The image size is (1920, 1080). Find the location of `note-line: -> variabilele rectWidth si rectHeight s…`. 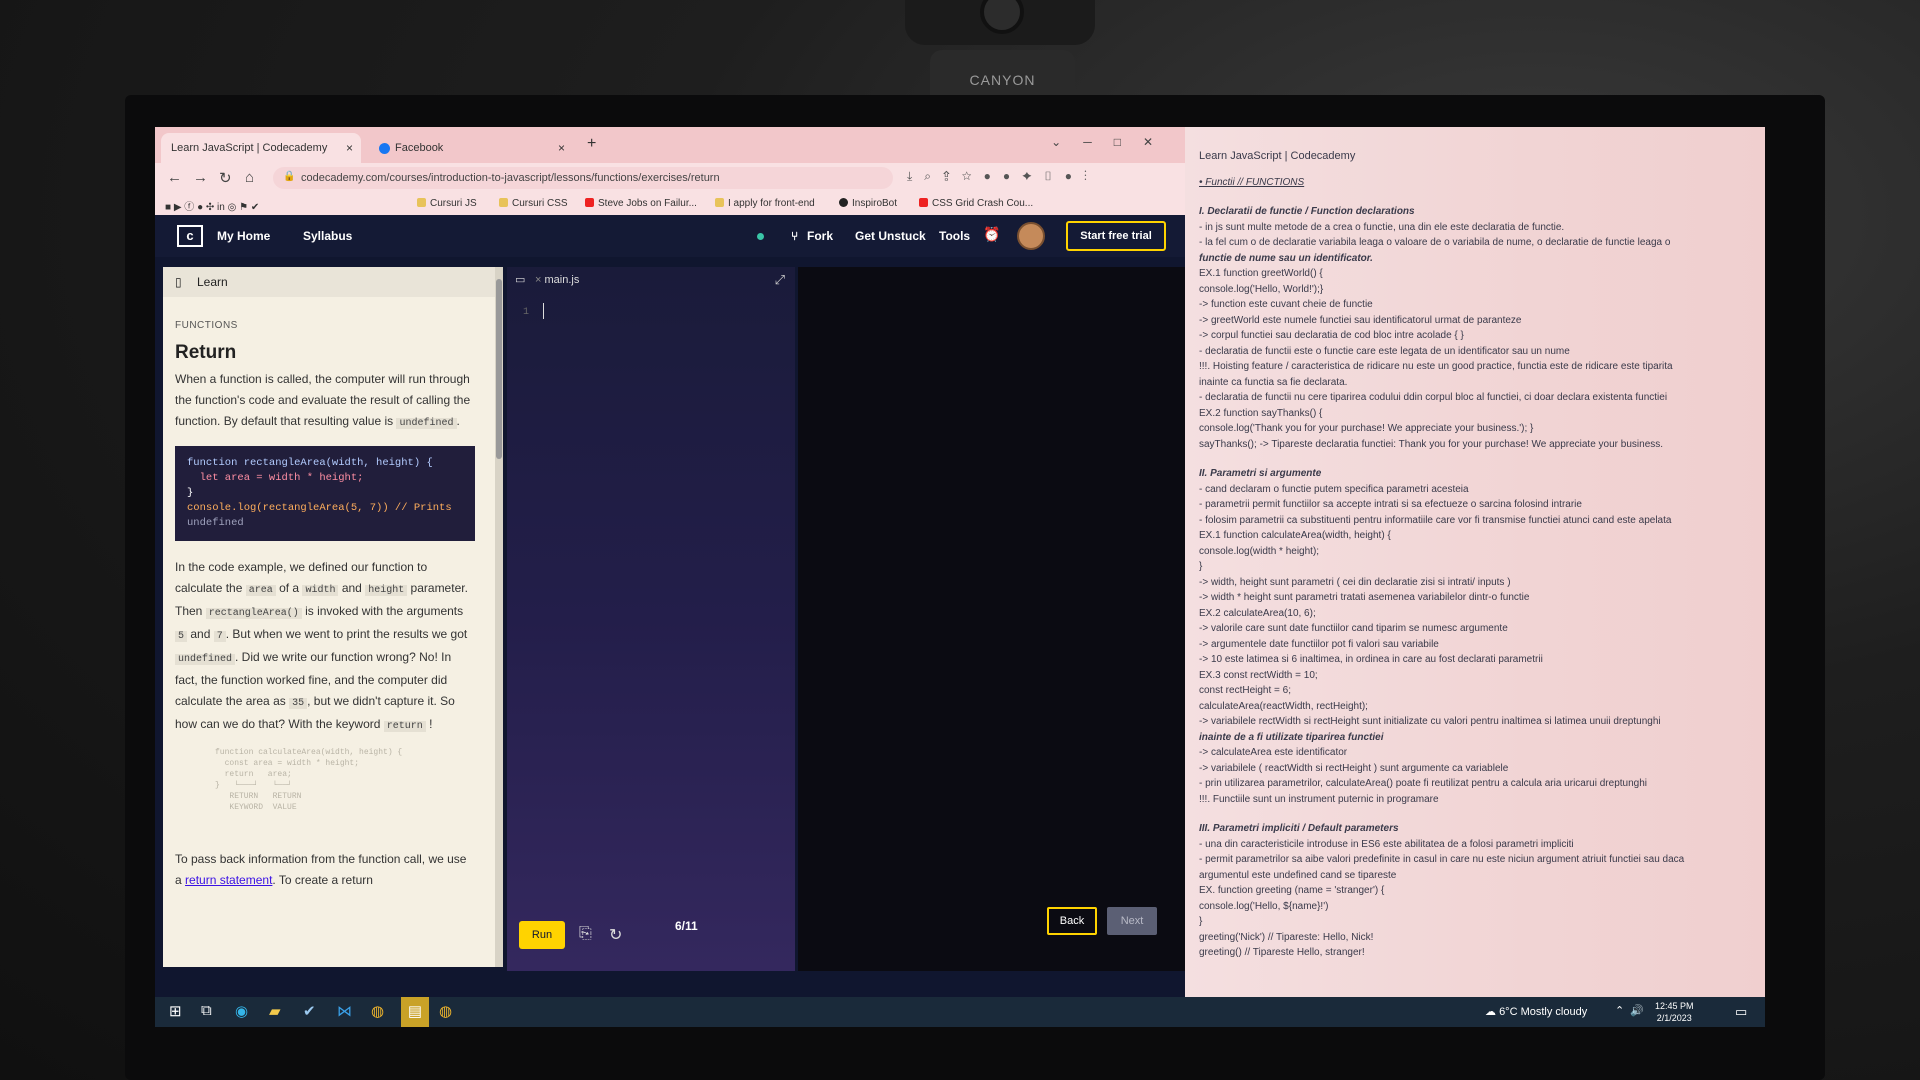

note-line: -> variabilele rectWidth si rectHeight s… is located at coordinates (1430, 721).